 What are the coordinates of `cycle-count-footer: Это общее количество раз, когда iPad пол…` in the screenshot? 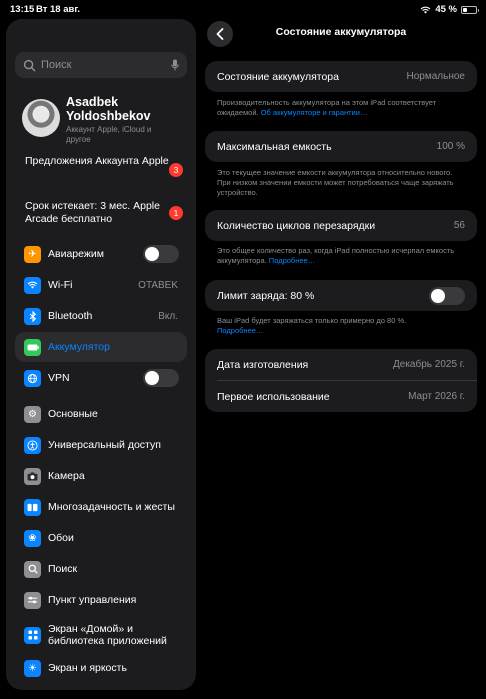 It's located at (342, 256).